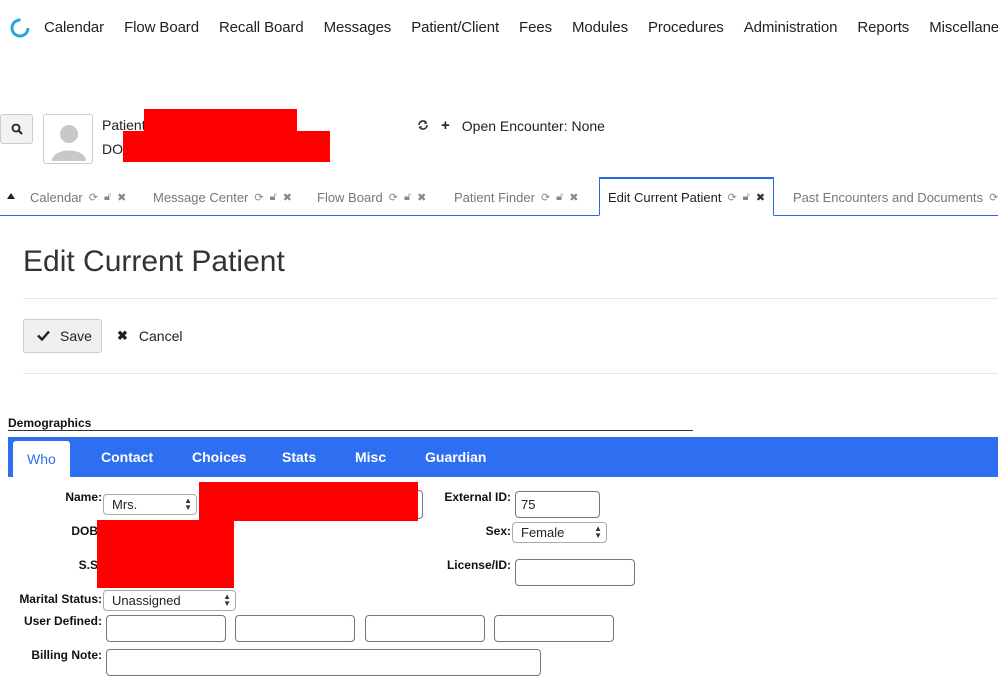  Describe the element at coordinates (219, 457) in the screenshot. I see `tab-choices: Choices` at that location.